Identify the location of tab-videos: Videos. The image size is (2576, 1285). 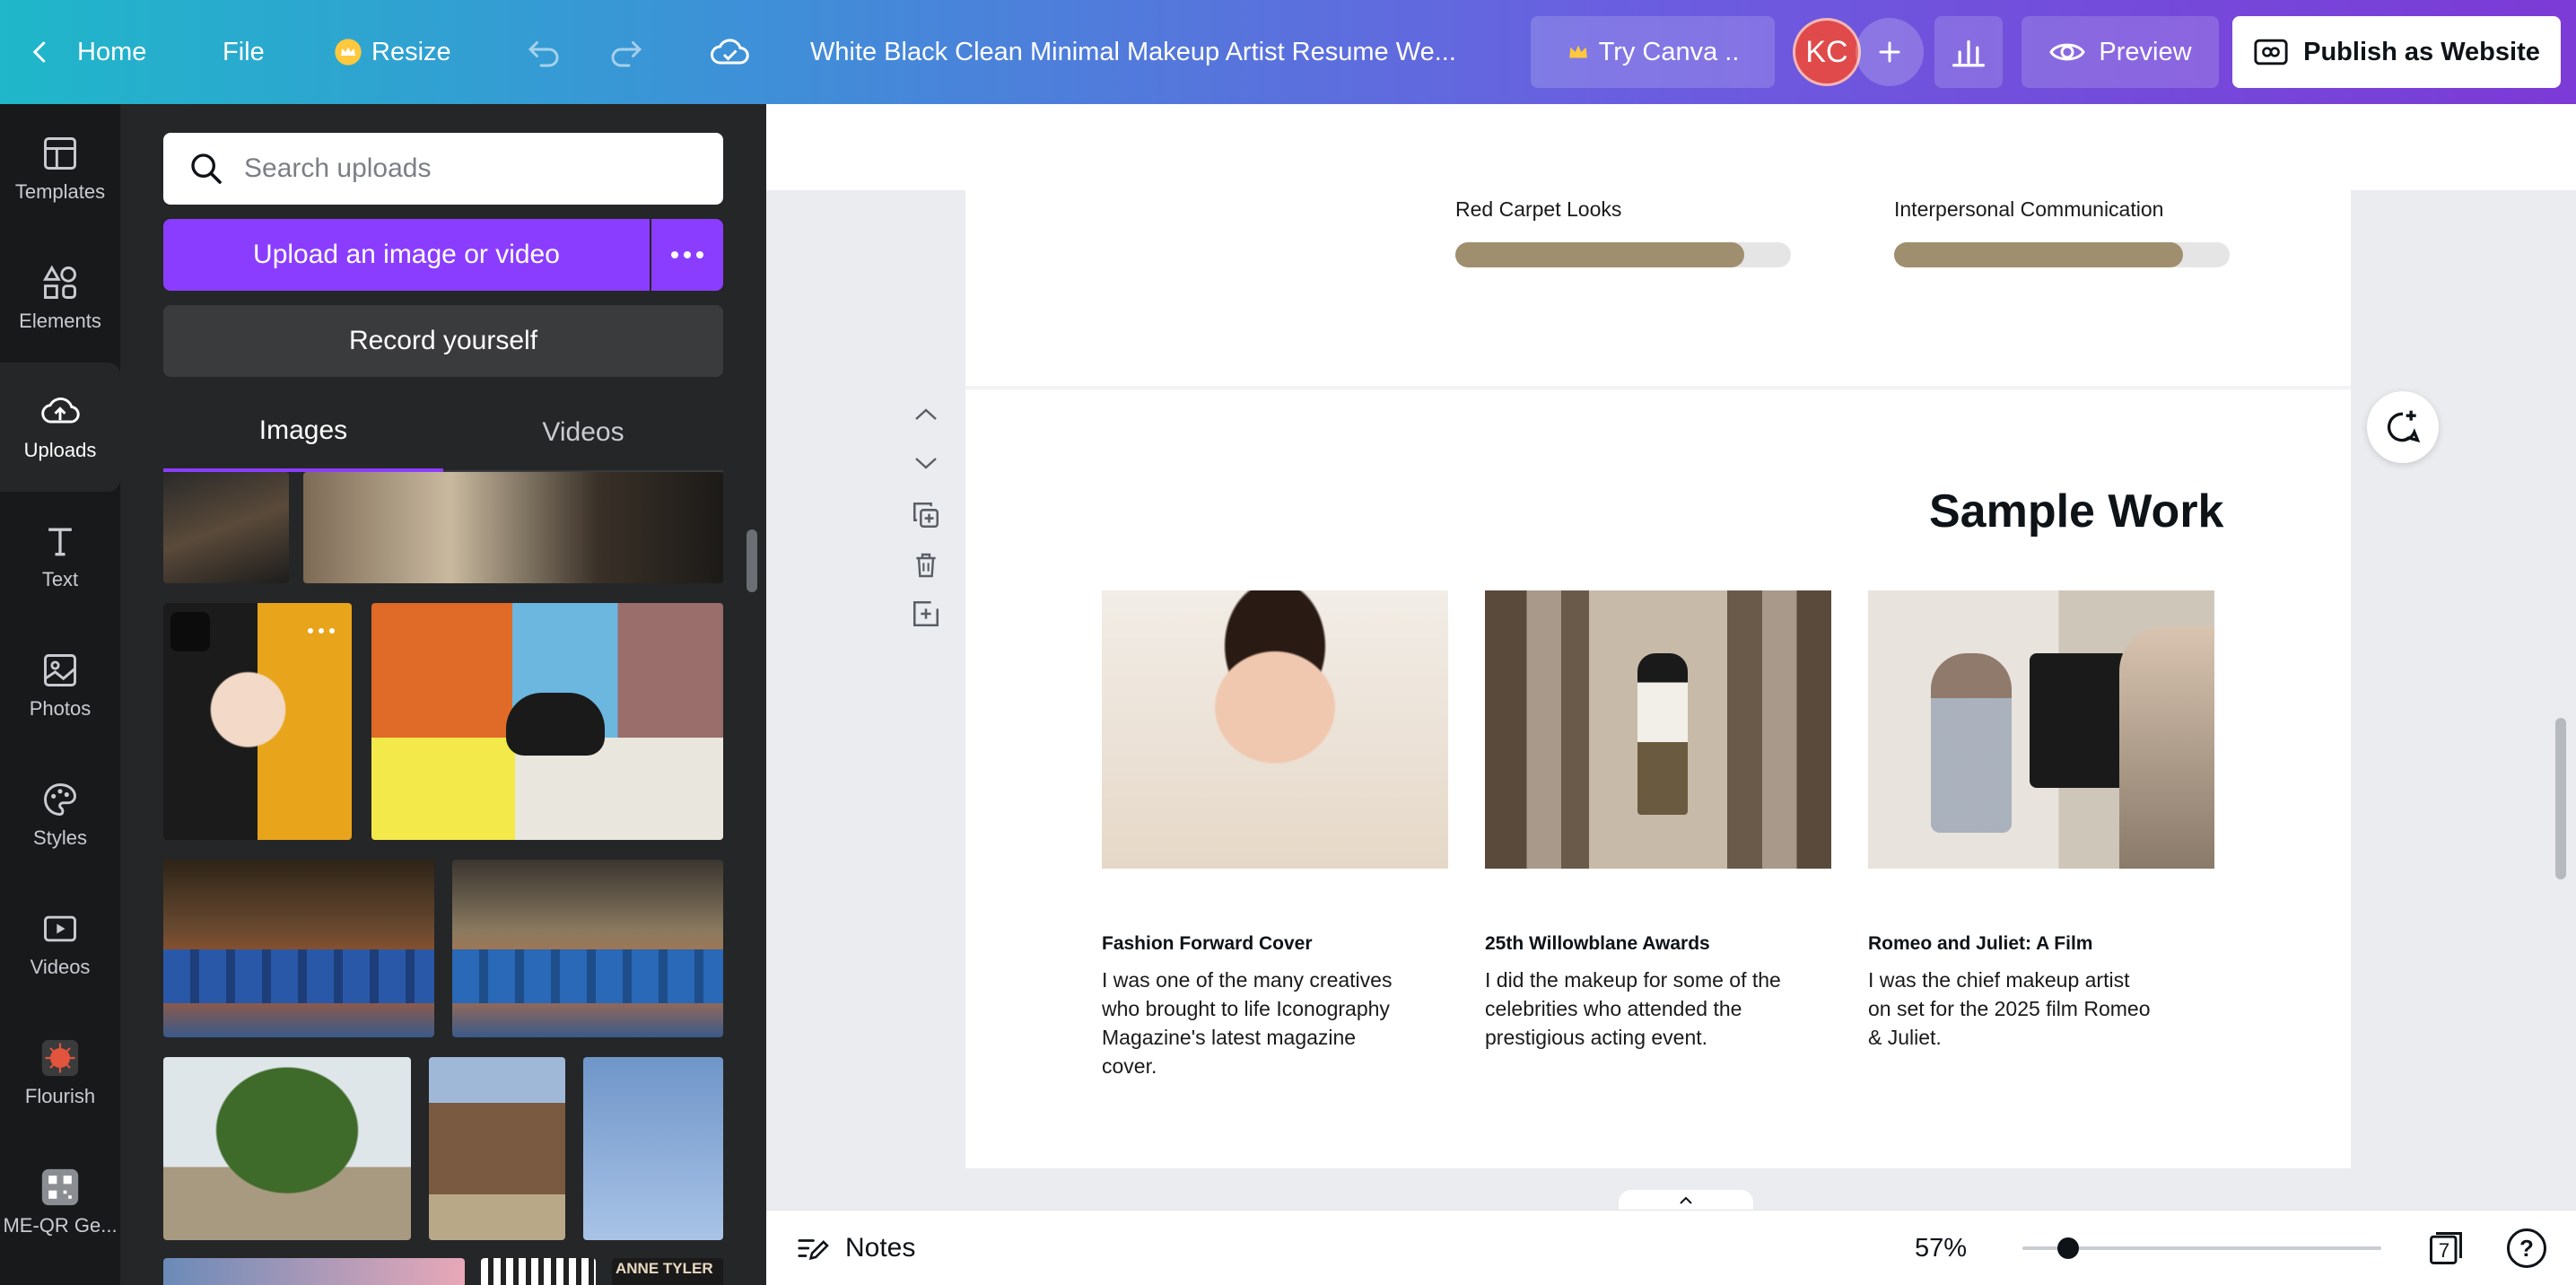
(583, 432).